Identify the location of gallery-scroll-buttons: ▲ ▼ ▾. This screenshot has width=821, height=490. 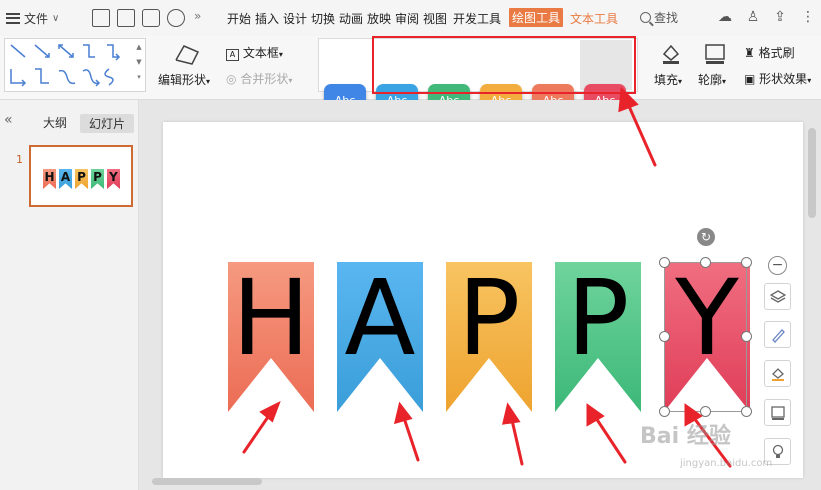
(139, 65).